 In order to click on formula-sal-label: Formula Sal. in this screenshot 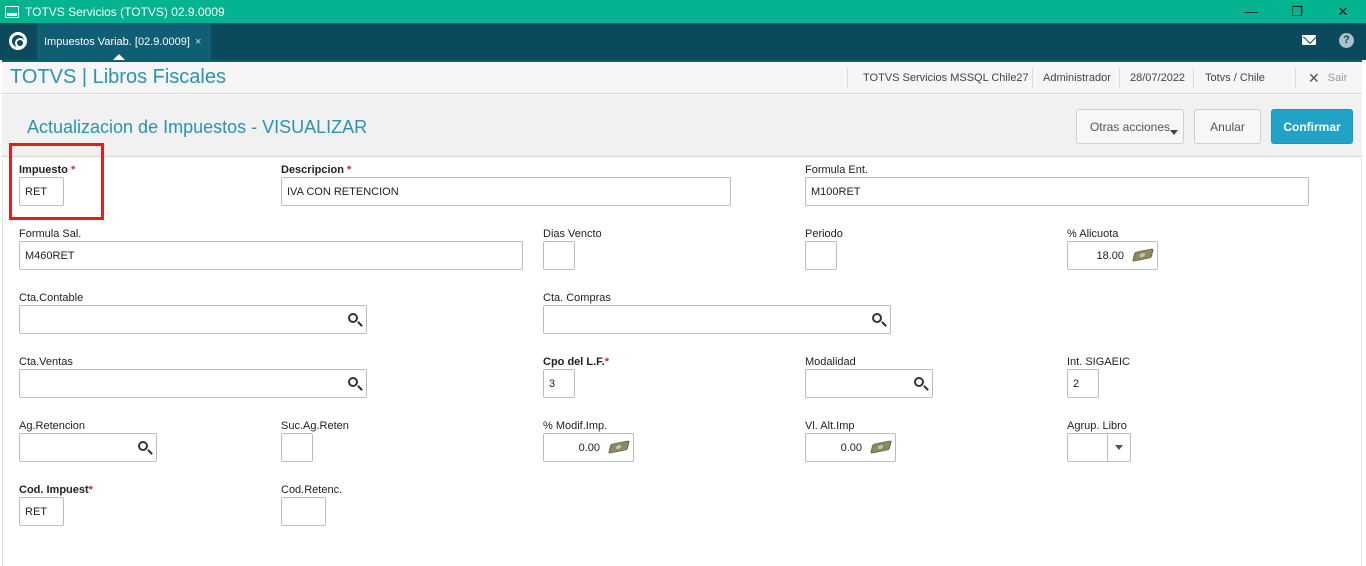, I will do `click(50, 234)`.